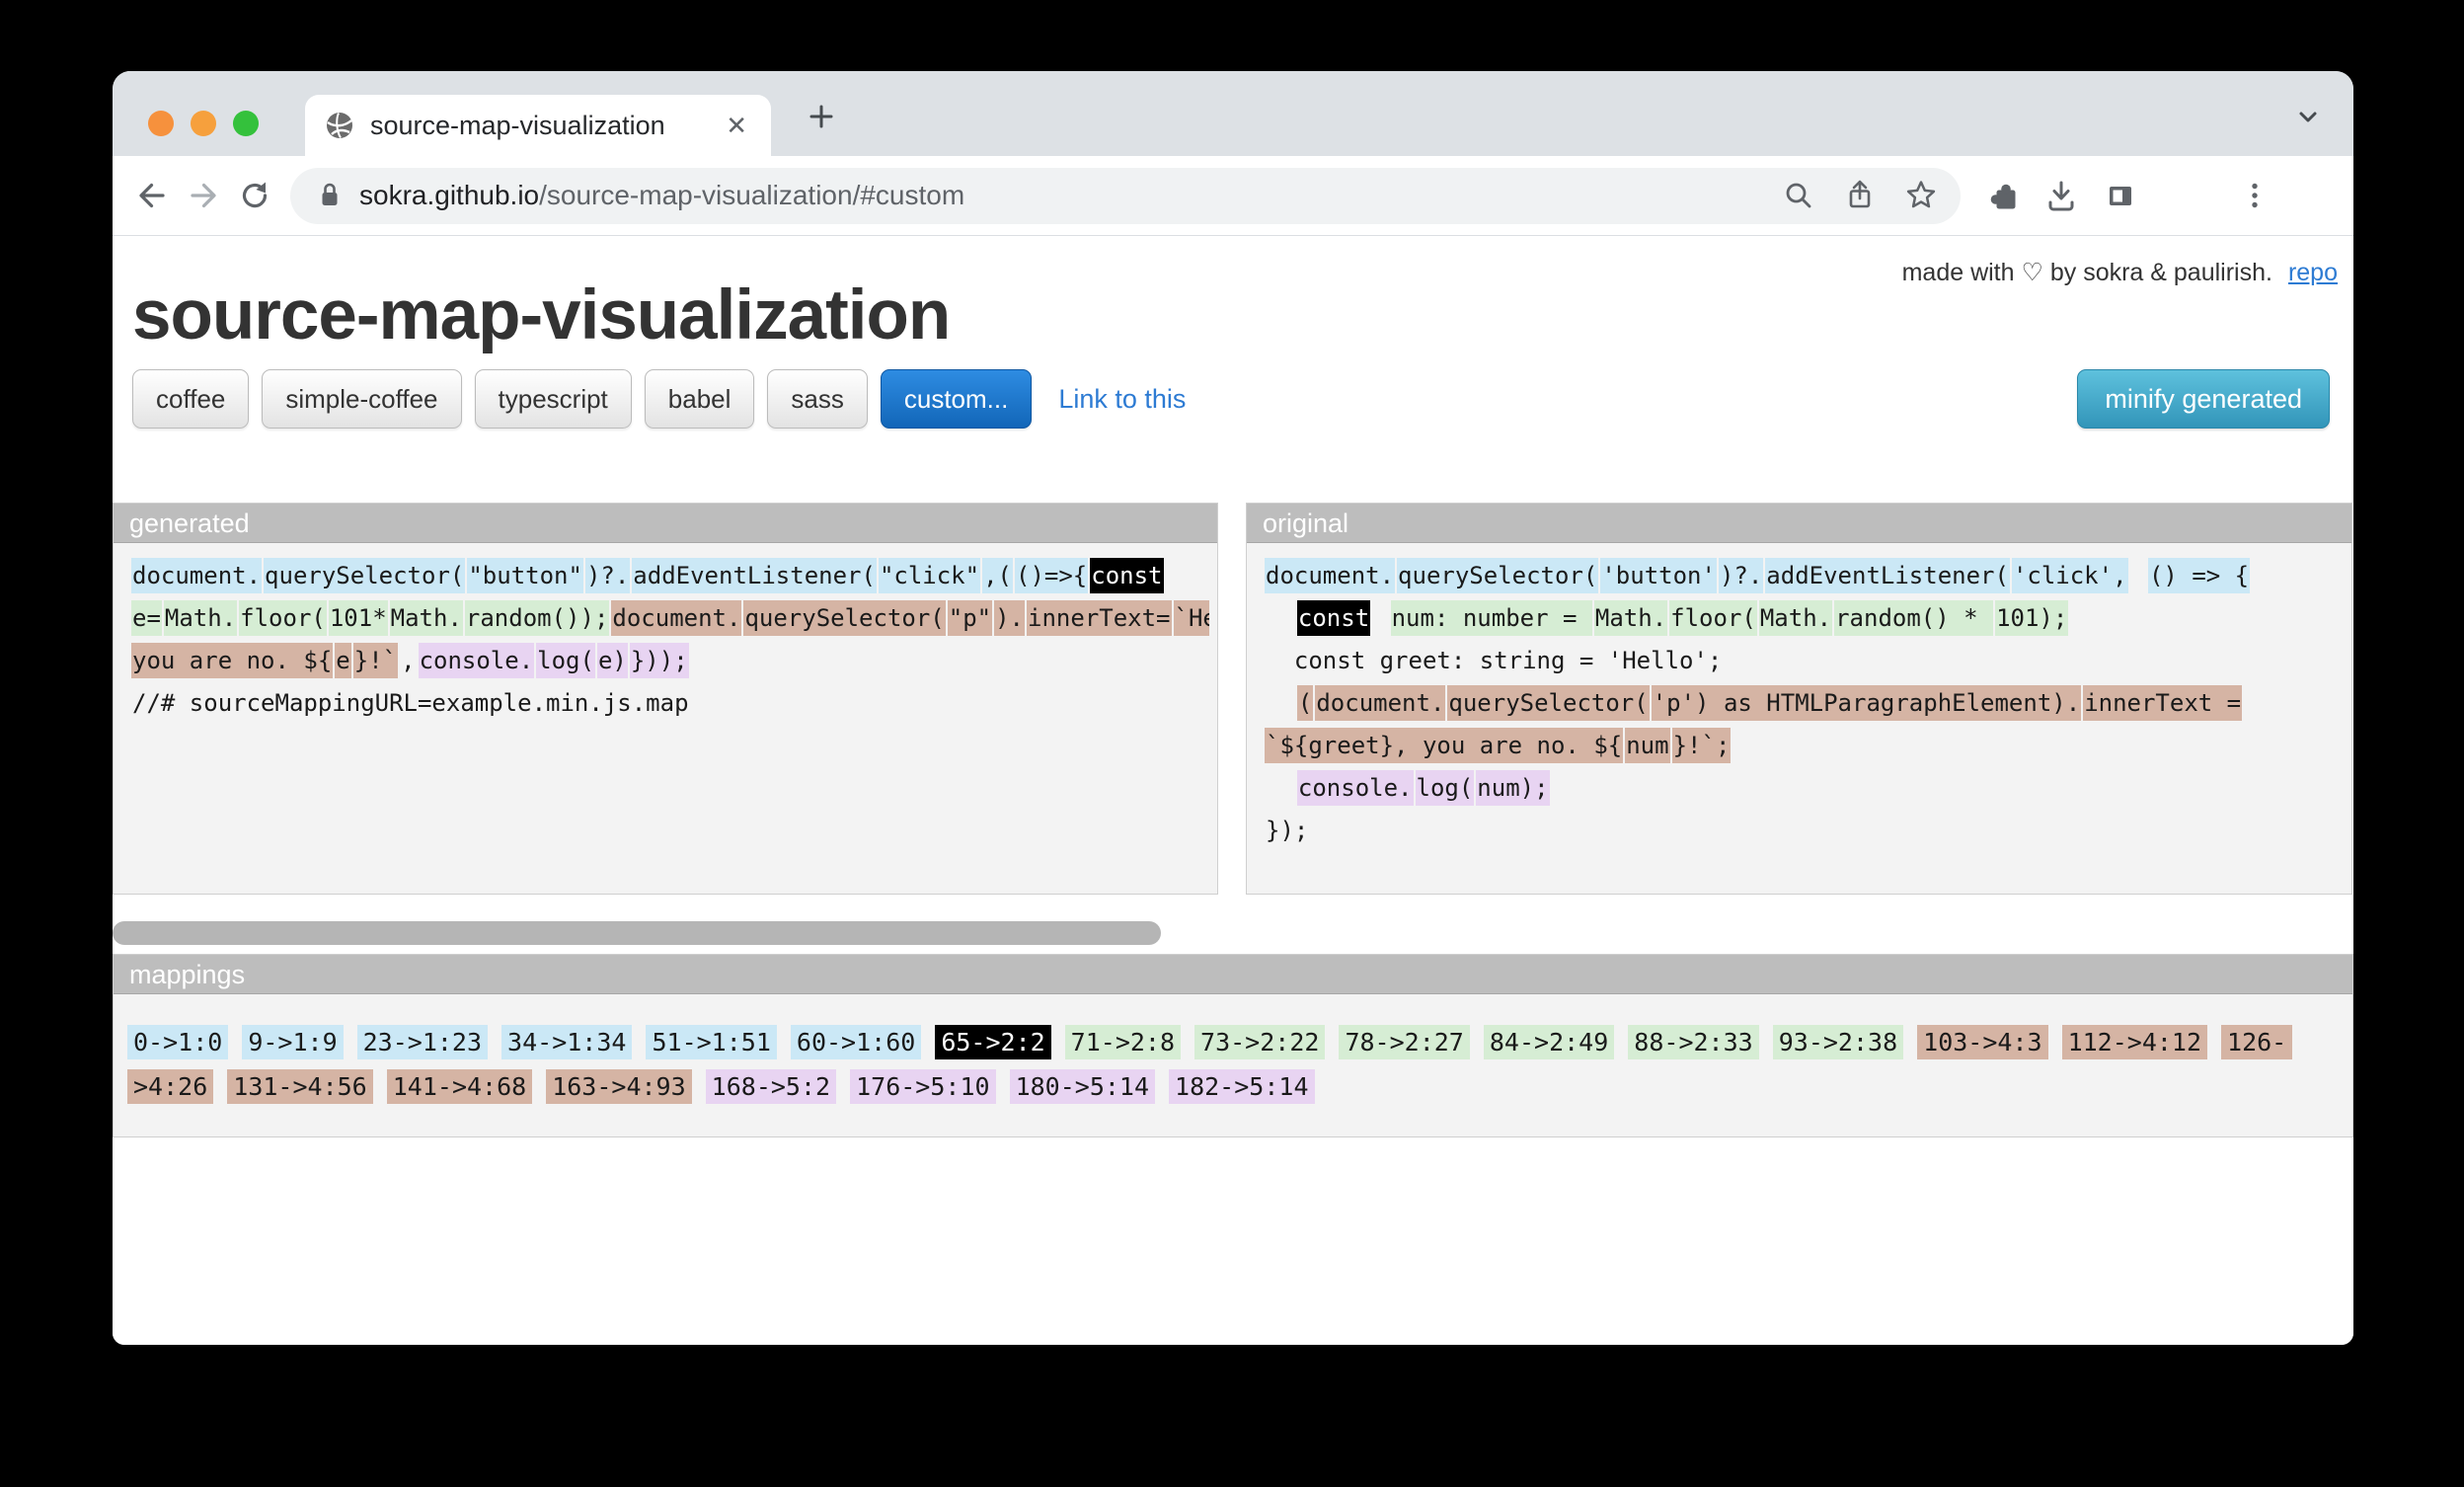  I want to click on generated-code-segment: )., so click(1010, 618).